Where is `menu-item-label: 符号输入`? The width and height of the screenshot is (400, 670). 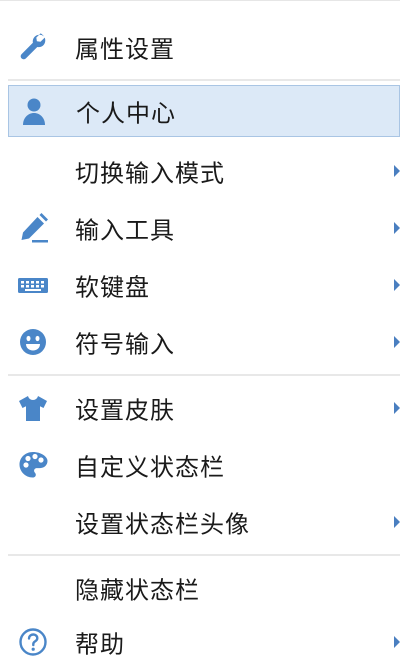
menu-item-label: 符号输入 is located at coordinates (125, 344).